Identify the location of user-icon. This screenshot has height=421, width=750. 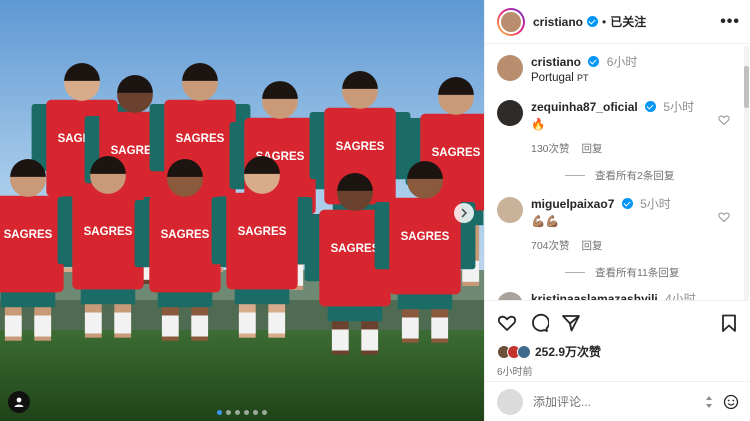
(19, 402).